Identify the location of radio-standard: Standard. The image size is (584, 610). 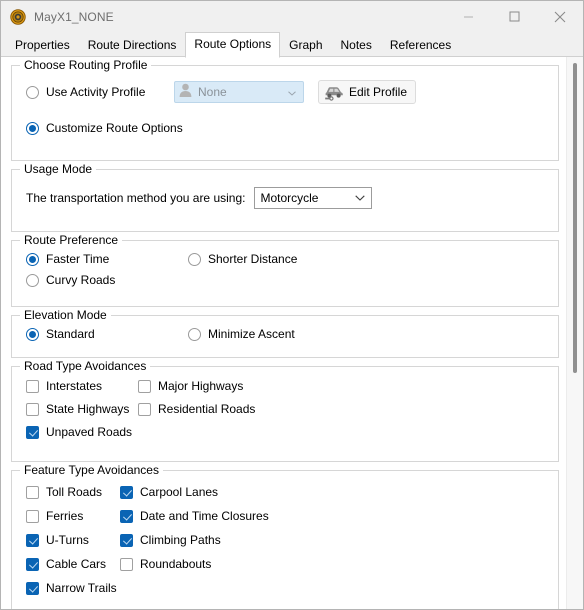
(107, 334).